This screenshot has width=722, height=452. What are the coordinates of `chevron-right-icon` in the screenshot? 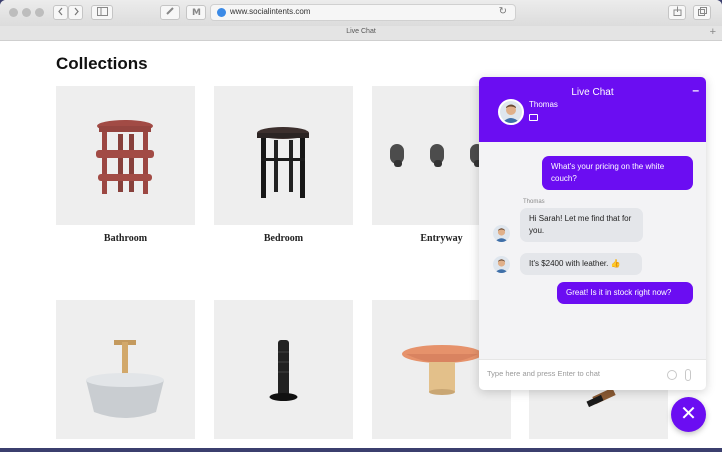 It's located at (76, 11).